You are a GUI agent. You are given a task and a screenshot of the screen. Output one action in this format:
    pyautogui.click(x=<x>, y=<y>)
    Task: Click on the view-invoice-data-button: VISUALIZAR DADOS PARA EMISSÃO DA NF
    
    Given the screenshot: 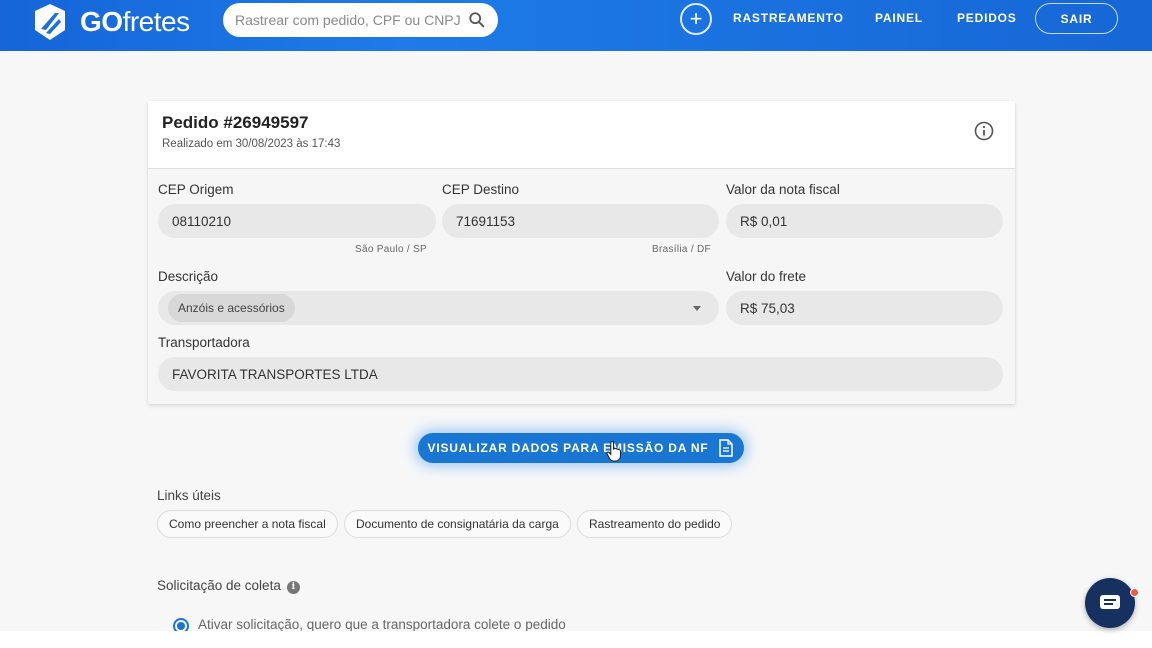 What is the action you would take?
    pyautogui.click(x=581, y=448)
    